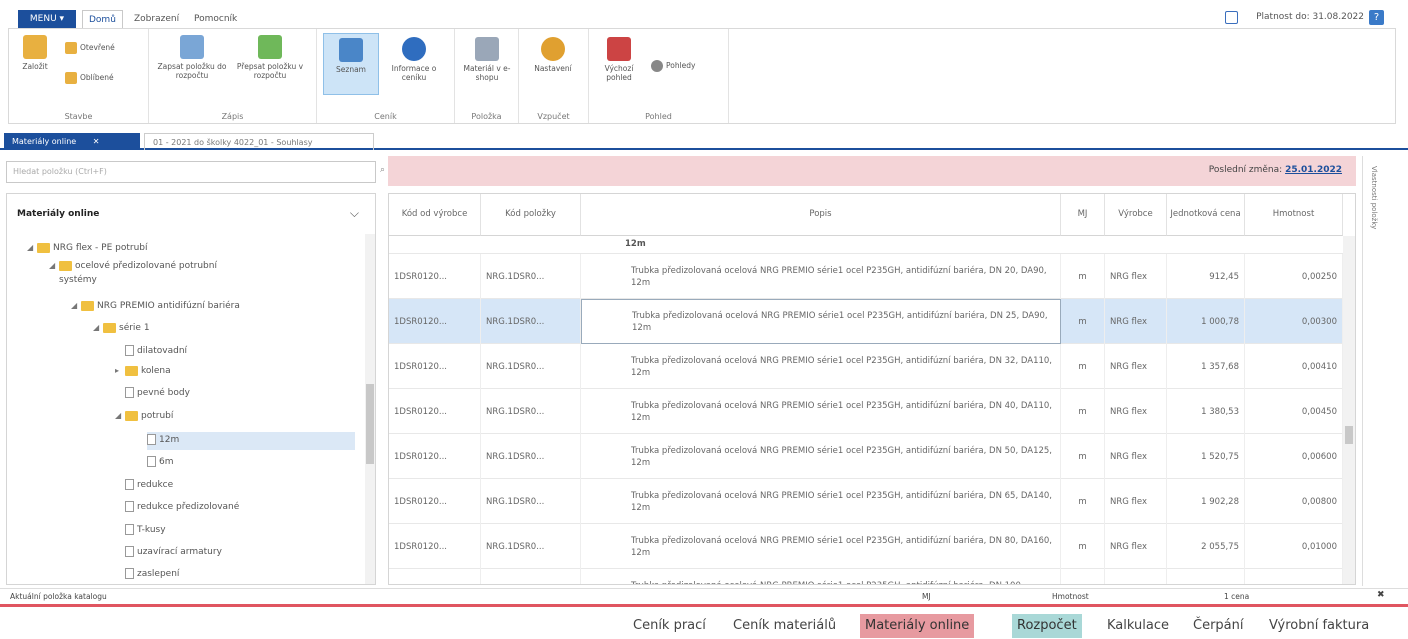  Describe the element at coordinates (673, 66) in the screenshot. I see `views-button: Pohledy` at that location.